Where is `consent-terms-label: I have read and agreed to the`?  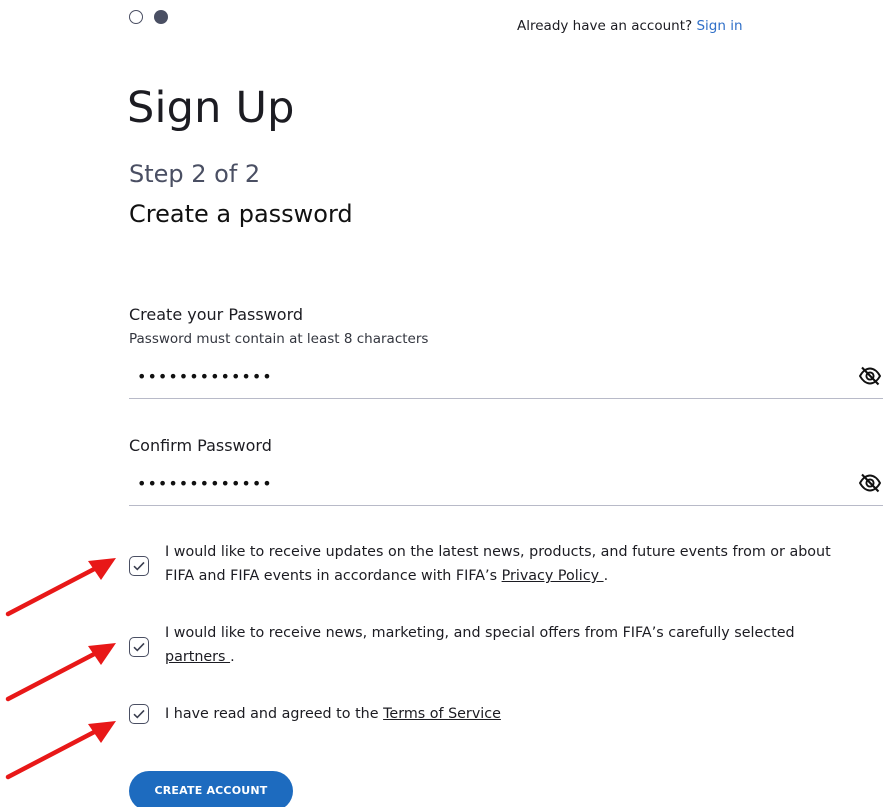 consent-terms-label: I have read and agreed to the is located at coordinates (274, 714).